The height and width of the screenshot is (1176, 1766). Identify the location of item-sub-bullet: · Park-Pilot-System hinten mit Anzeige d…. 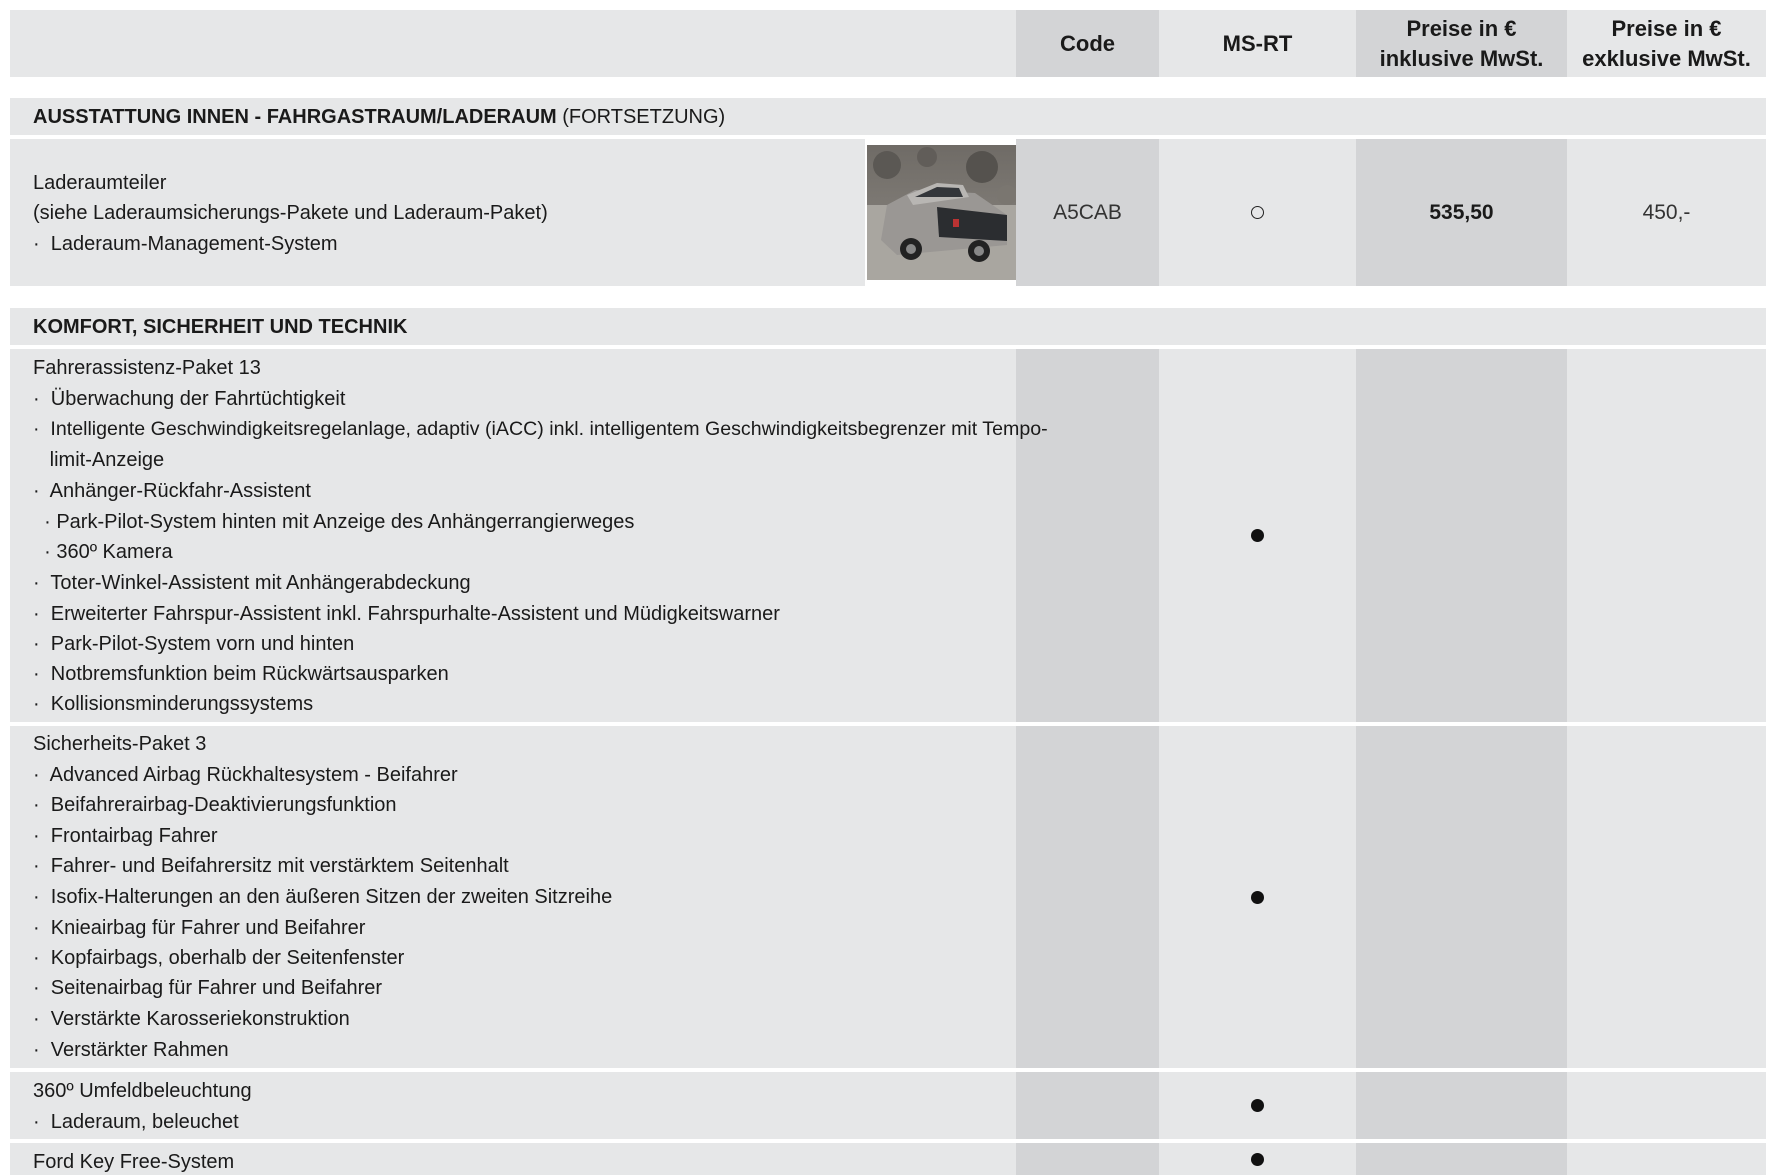
(334, 522).